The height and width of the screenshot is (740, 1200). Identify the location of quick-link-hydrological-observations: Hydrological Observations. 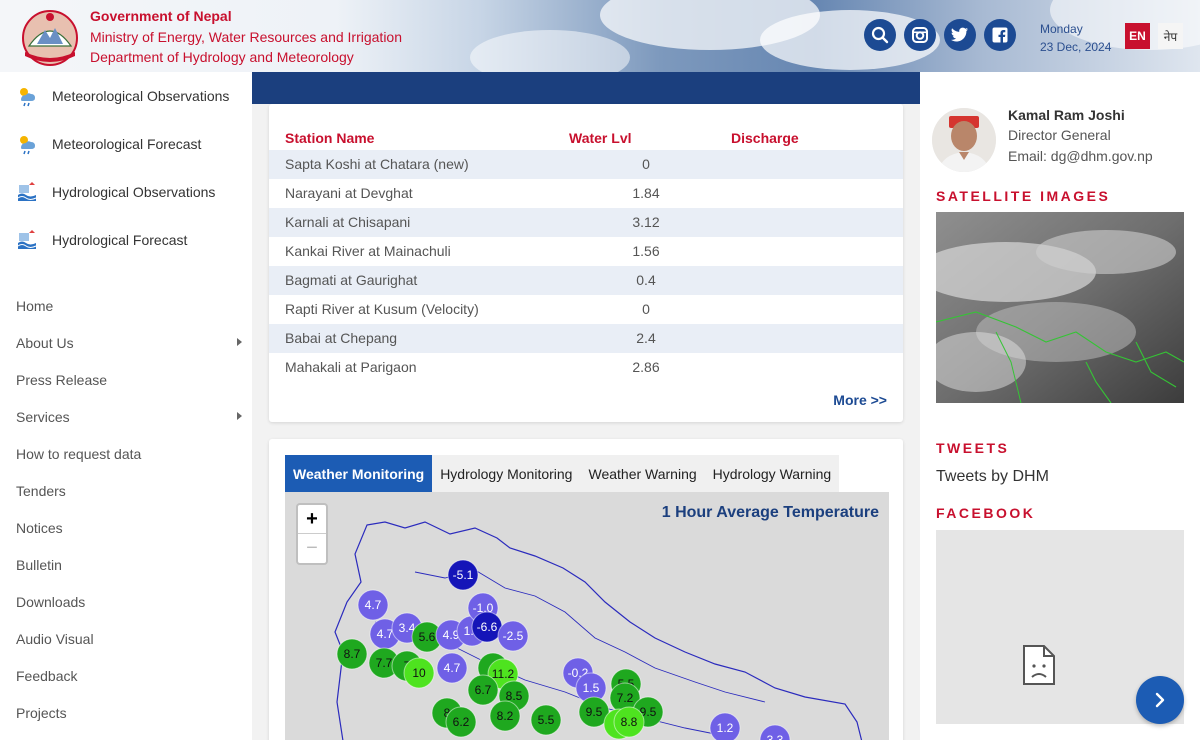
(115, 192).